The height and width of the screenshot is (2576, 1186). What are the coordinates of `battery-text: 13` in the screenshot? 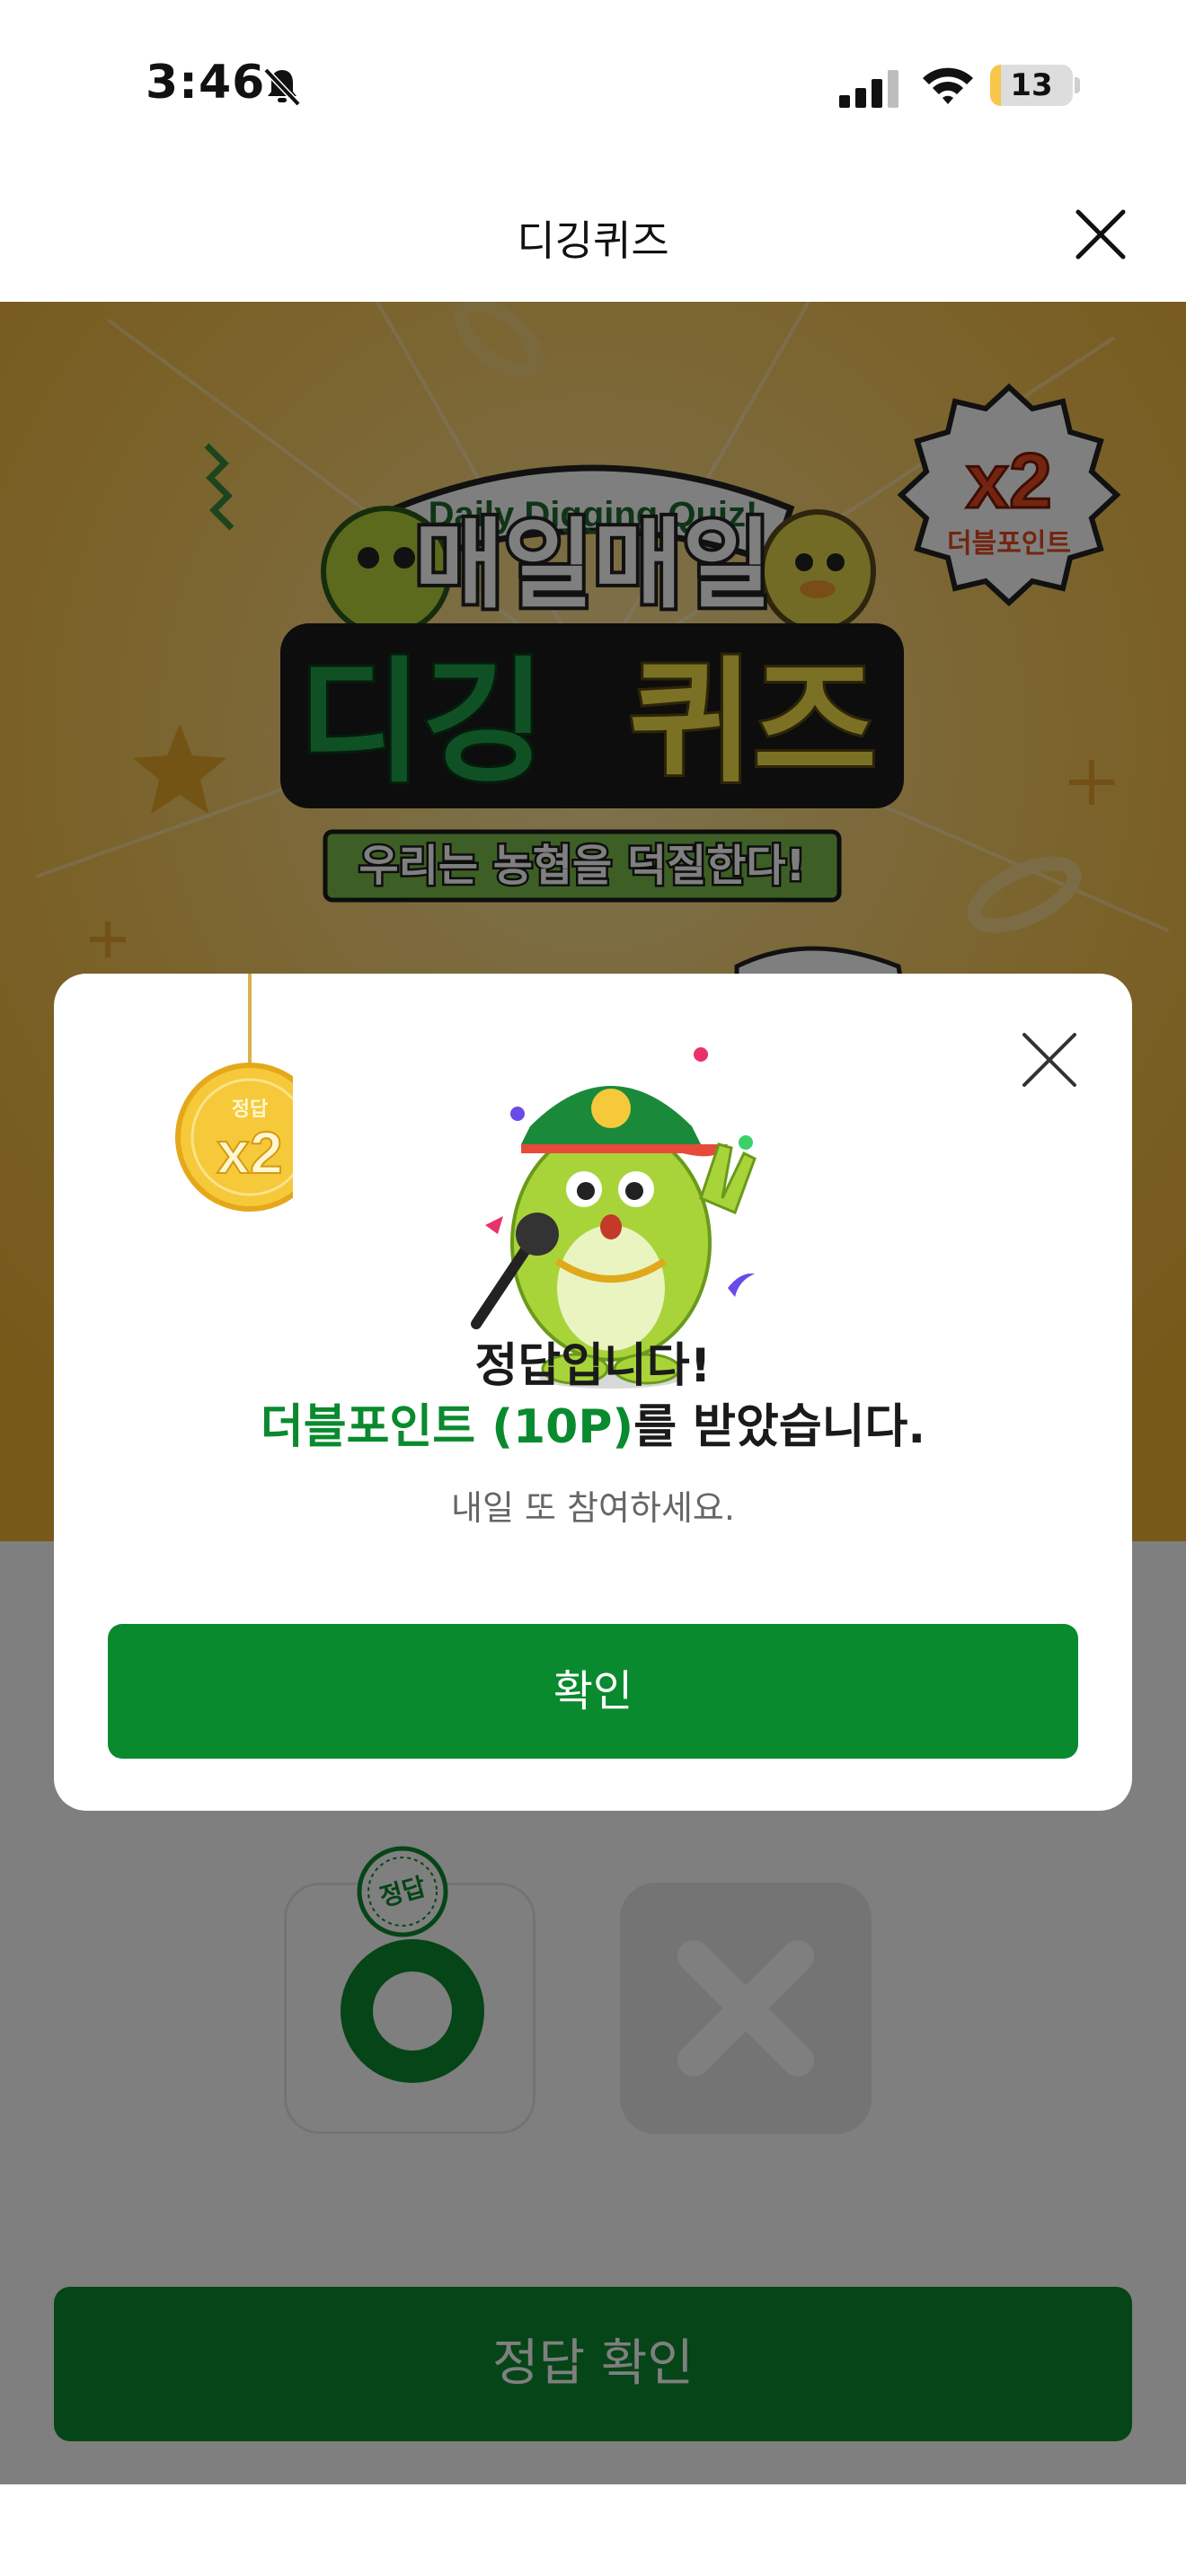 It's located at (1031, 85).